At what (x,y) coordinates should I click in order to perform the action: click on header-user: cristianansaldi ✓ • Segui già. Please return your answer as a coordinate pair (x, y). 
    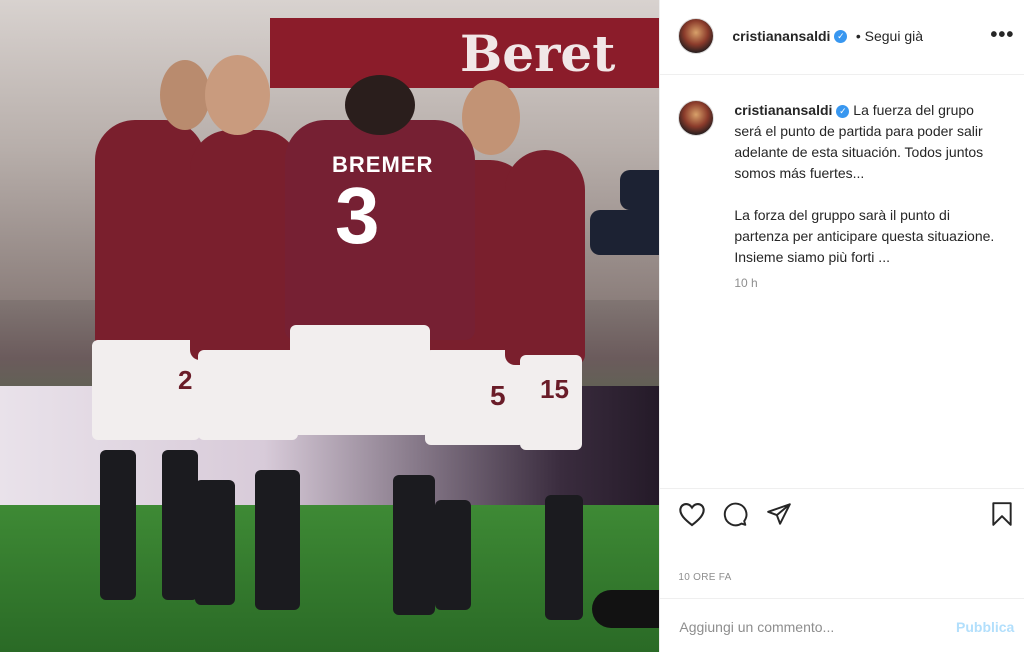
    Looking at the image, I should click on (827, 37).